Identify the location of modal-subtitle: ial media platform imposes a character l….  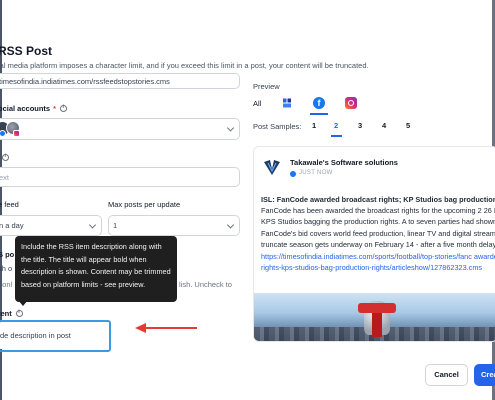
(184, 65).